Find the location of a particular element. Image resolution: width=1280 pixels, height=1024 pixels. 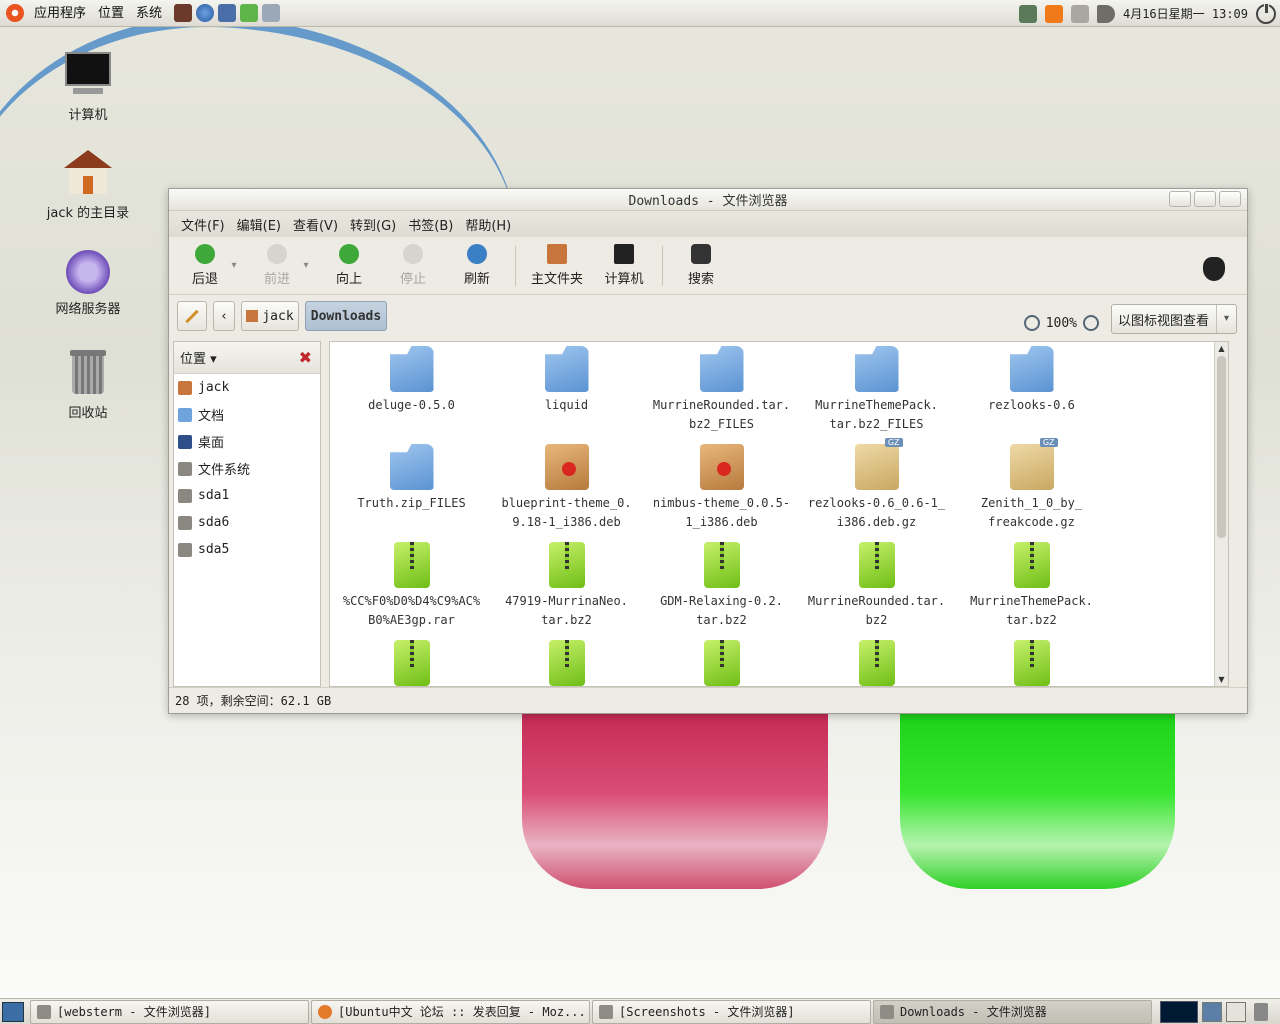

forward-history-dropdown: ▾ is located at coordinates (306, 265).